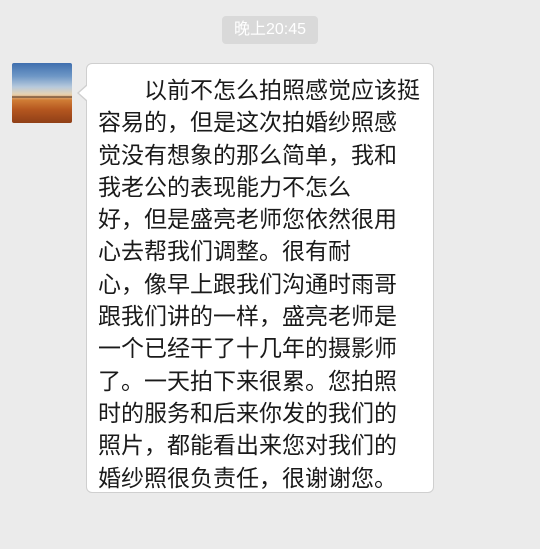 Image resolution: width=540 pixels, height=549 pixels. I want to click on bubble-tail-fill, so click(83, 93).